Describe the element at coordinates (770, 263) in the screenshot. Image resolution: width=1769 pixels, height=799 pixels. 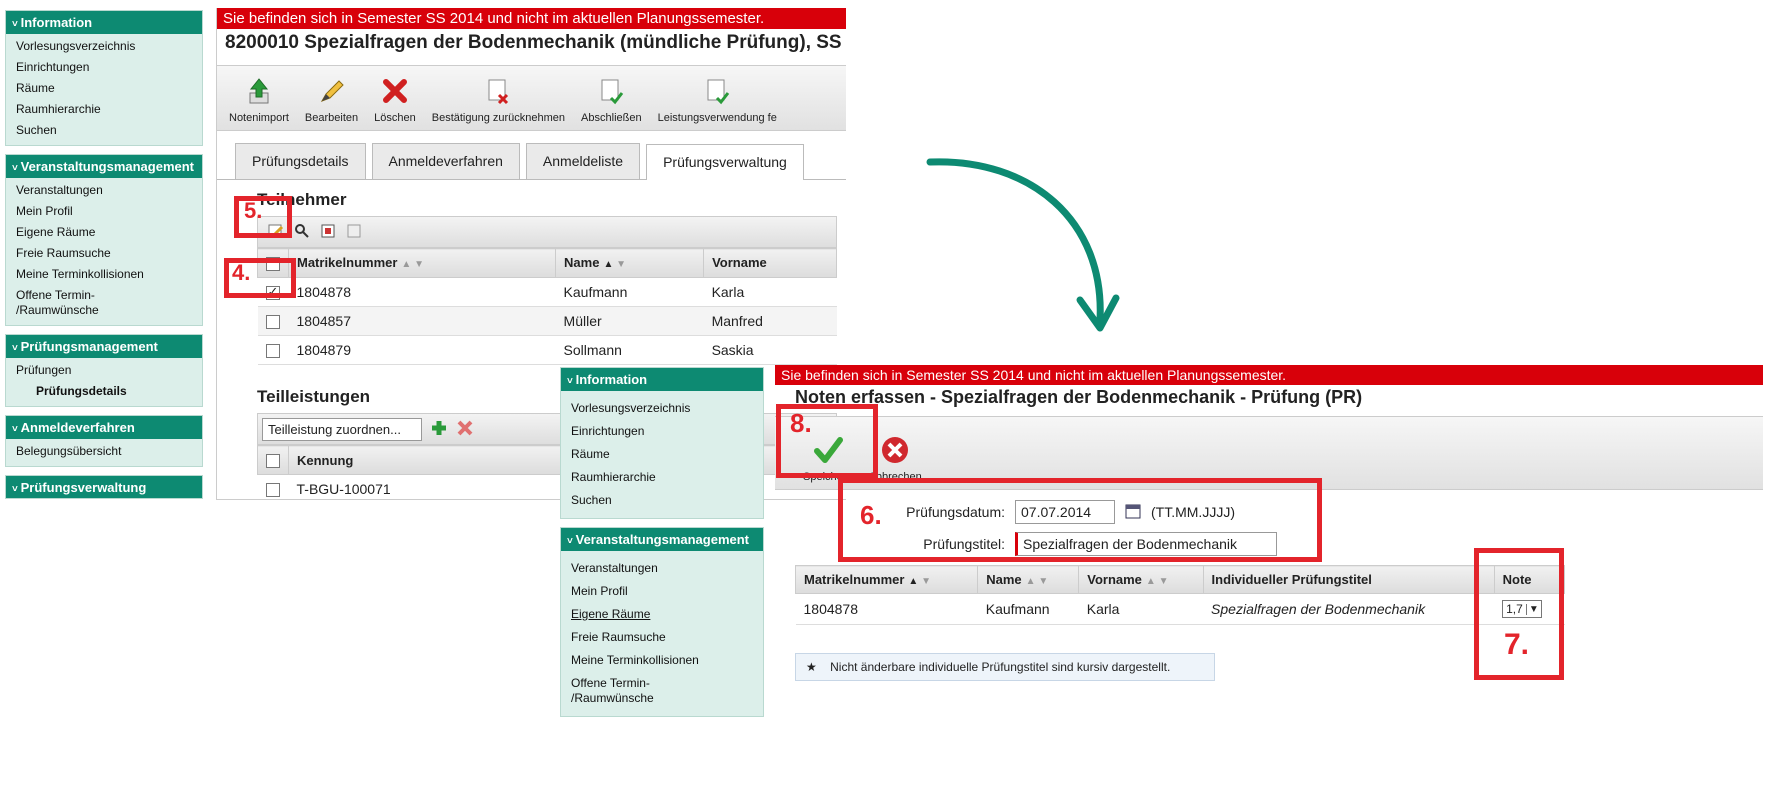
I see `column-header-vorname: Vorname` at that location.